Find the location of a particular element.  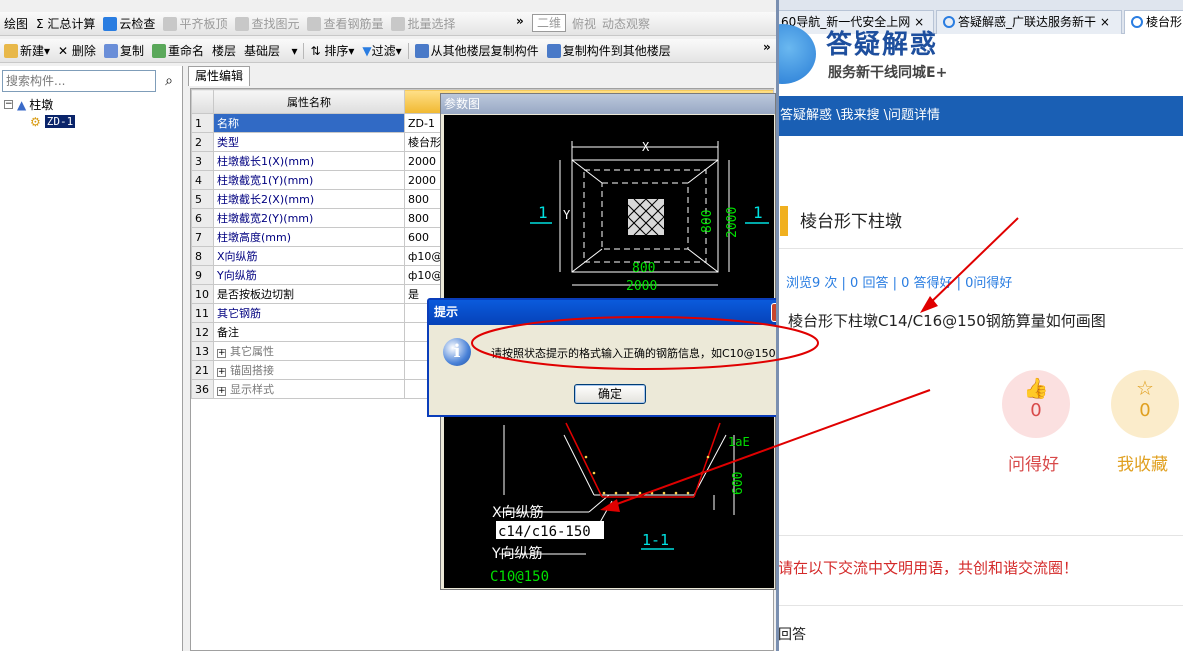

red-ellipse-annotation is located at coordinates (645, 343).